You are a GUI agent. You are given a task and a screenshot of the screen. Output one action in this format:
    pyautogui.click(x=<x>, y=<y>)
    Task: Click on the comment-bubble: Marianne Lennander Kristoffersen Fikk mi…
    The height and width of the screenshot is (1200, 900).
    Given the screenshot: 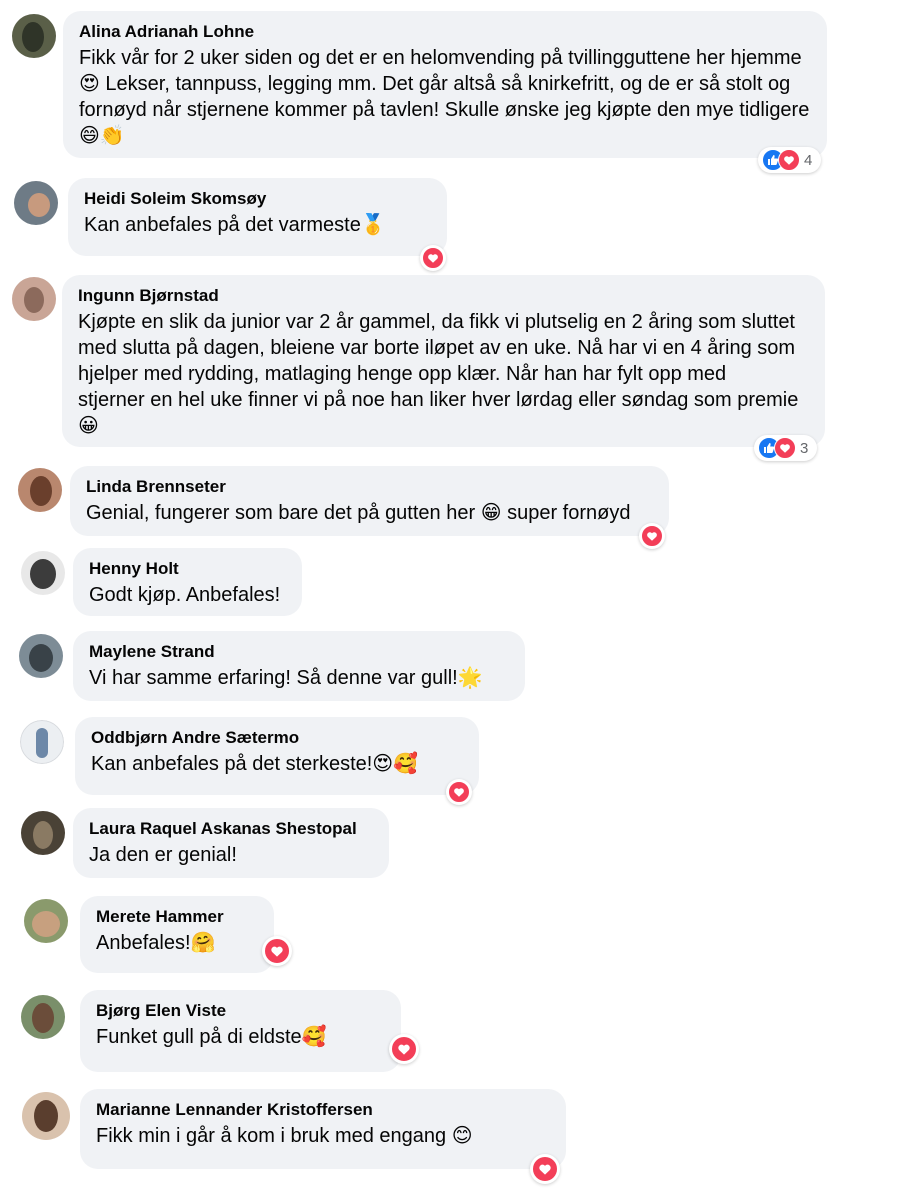 What is the action you would take?
    pyautogui.click(x=323, y=1129)
    